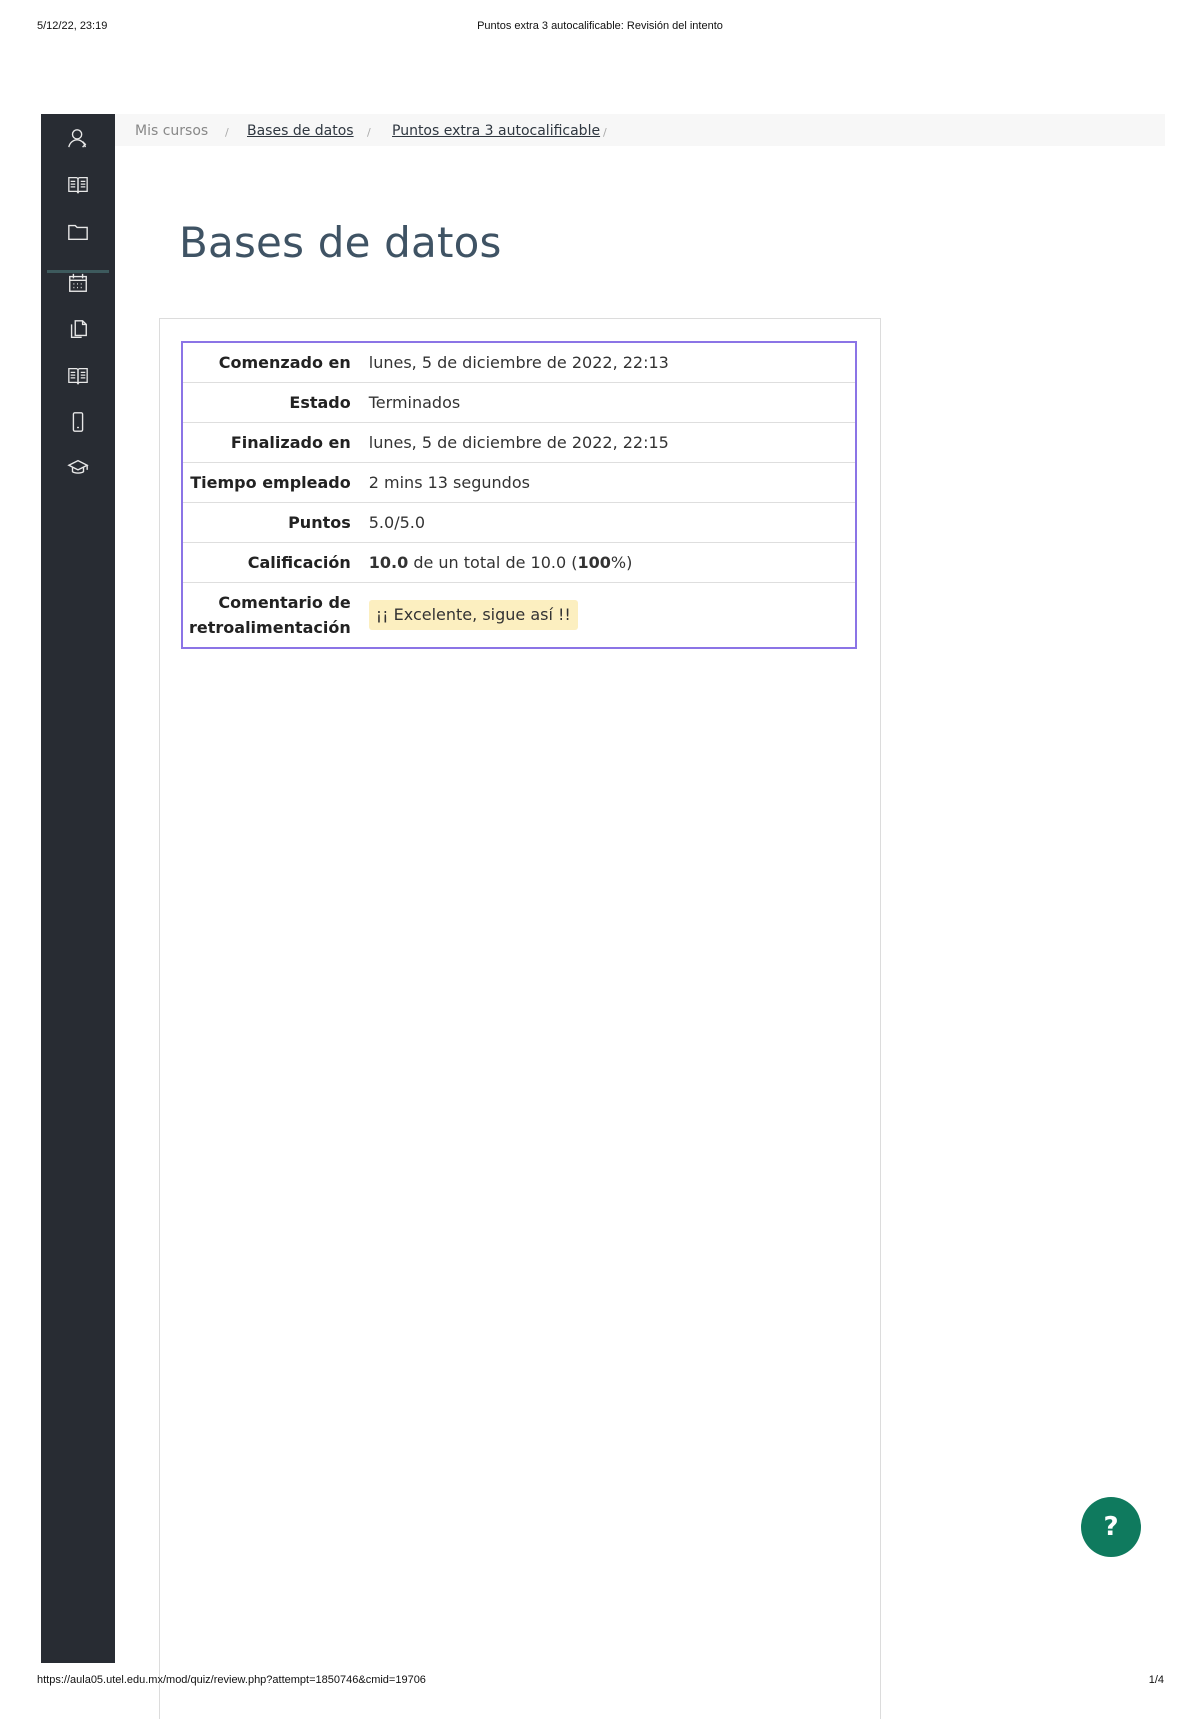 The width and height of the screenshot is (1200, 1719). What do you see at coordinates (608, 616) in the screenshot?
I see `row-value-feedback: ¡¡ Excelente, sigue así !!` at bounding box center [608, 616].